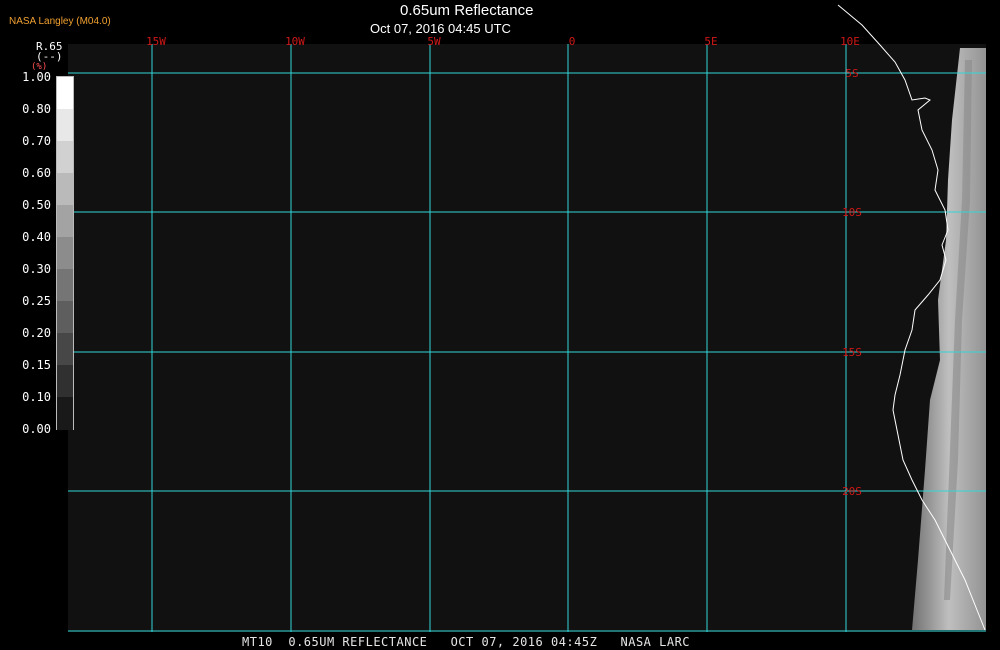 Image resolution: width=1000 pixels, height=650 pixels. What do you see at coordinates (851, 73) in the screenshot?
I see `latitude-label: 5S` at bounding box center [851, 73].